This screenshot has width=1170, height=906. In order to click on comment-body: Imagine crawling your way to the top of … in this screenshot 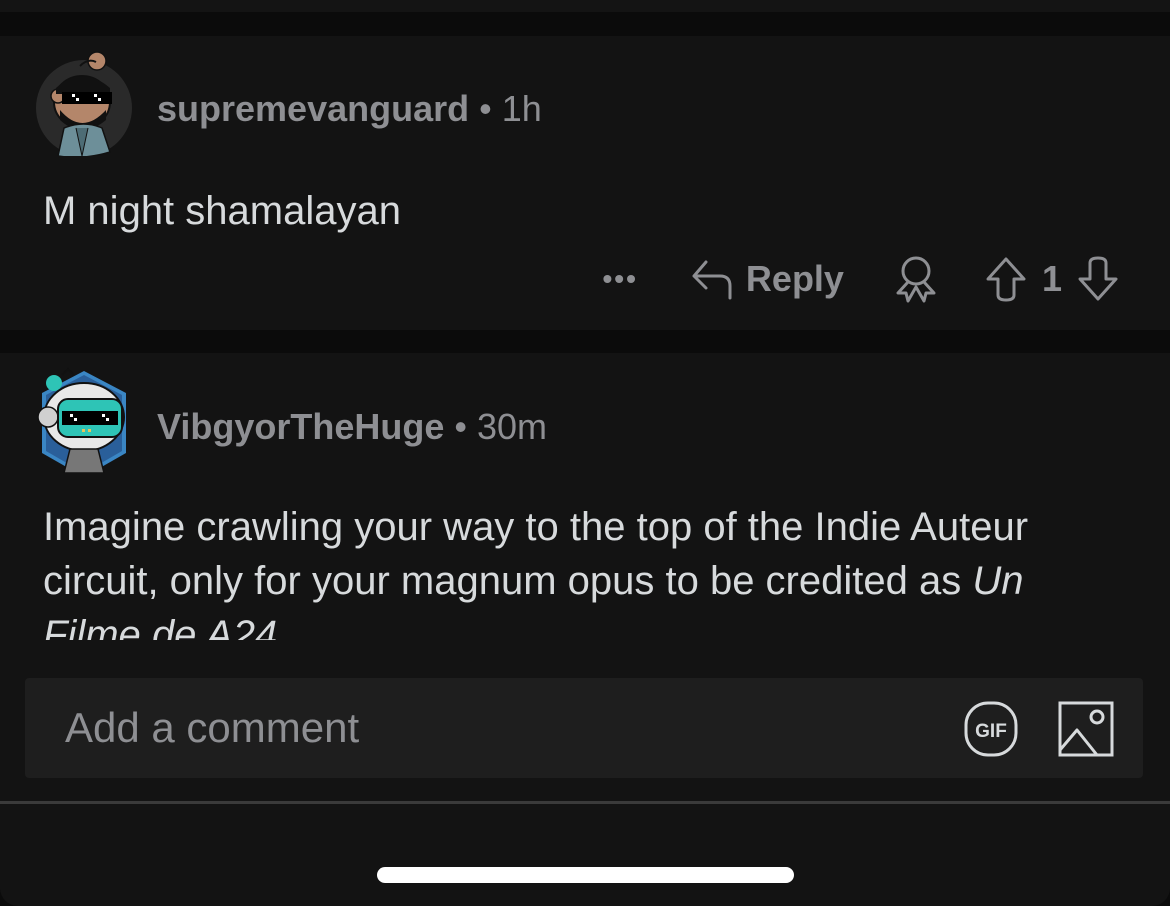, I will do `click(551, 576)`.